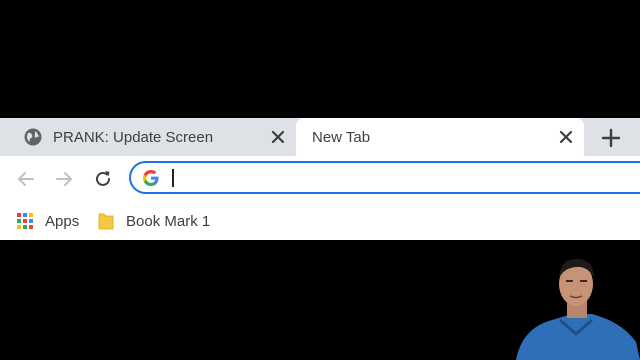 Image resolution: width=640 pixels, height=360 pixels. What do you see at coordinates (106, 221) in the screenshot?
I see `folder-icon` at bounding box center [106, 221].